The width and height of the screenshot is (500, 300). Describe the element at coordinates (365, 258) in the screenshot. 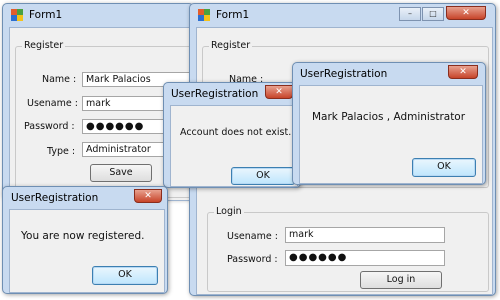

I see `login-password-input: ●●●●●●` at that location.